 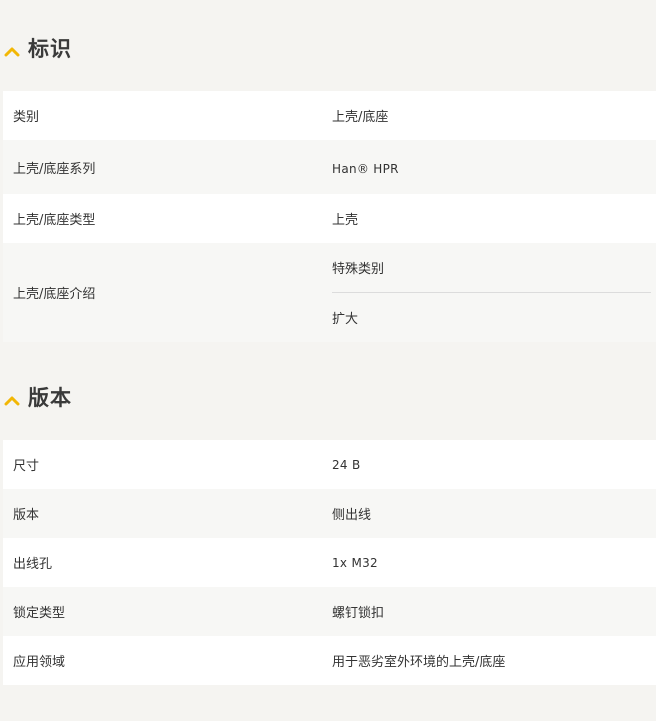 I want to click on section-header-identification: 标识, so click(x=36, y=48).